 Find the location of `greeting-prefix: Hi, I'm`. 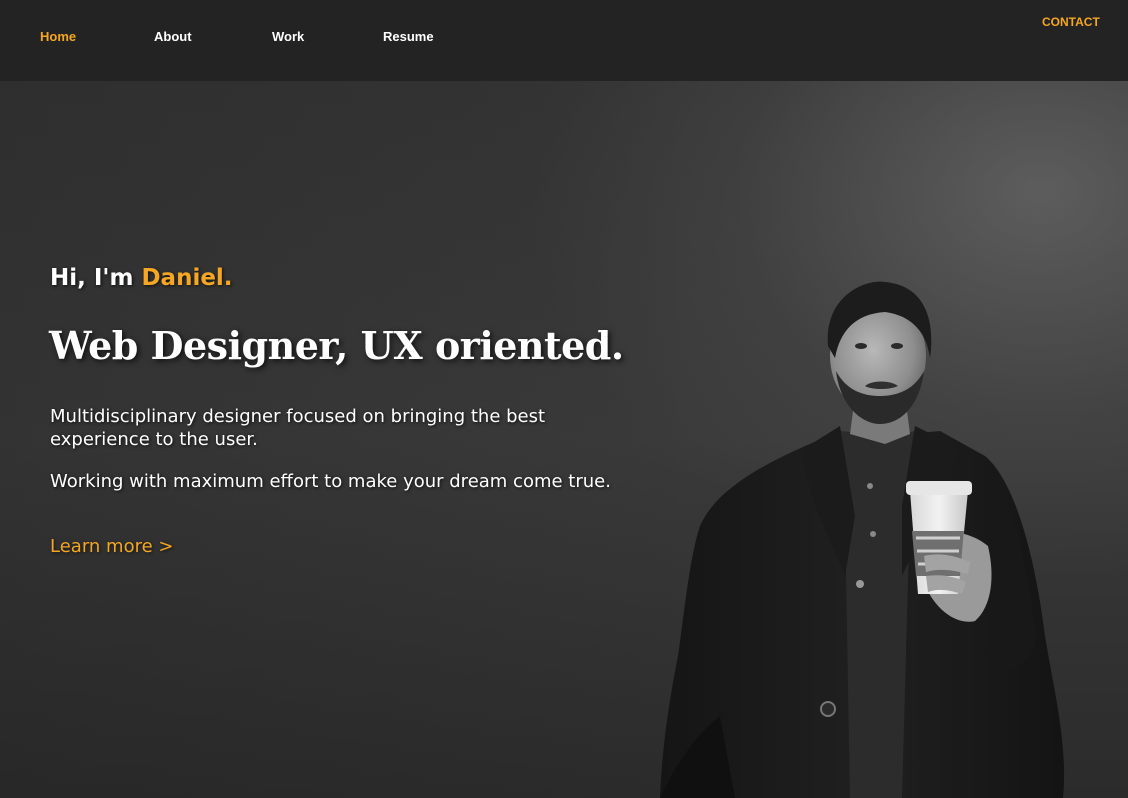

greeting-prefix: Hi, I'm is located at coordinates (96, 278).